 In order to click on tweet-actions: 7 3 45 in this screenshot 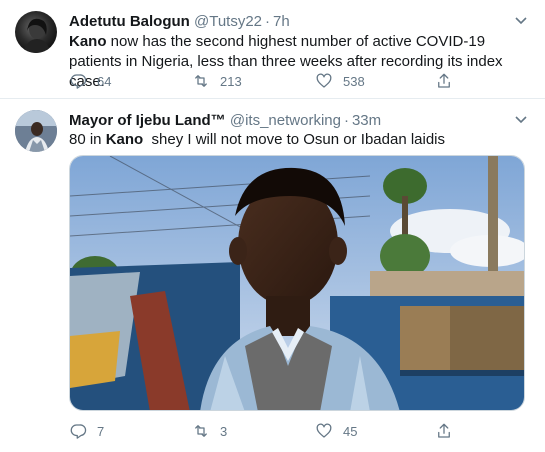, I will do `click(297, 432)`.